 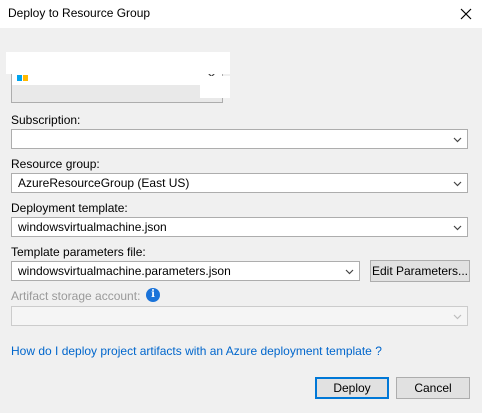 I want to click on window-title: Deploy to Resource Group, so click(x=79, y=13).